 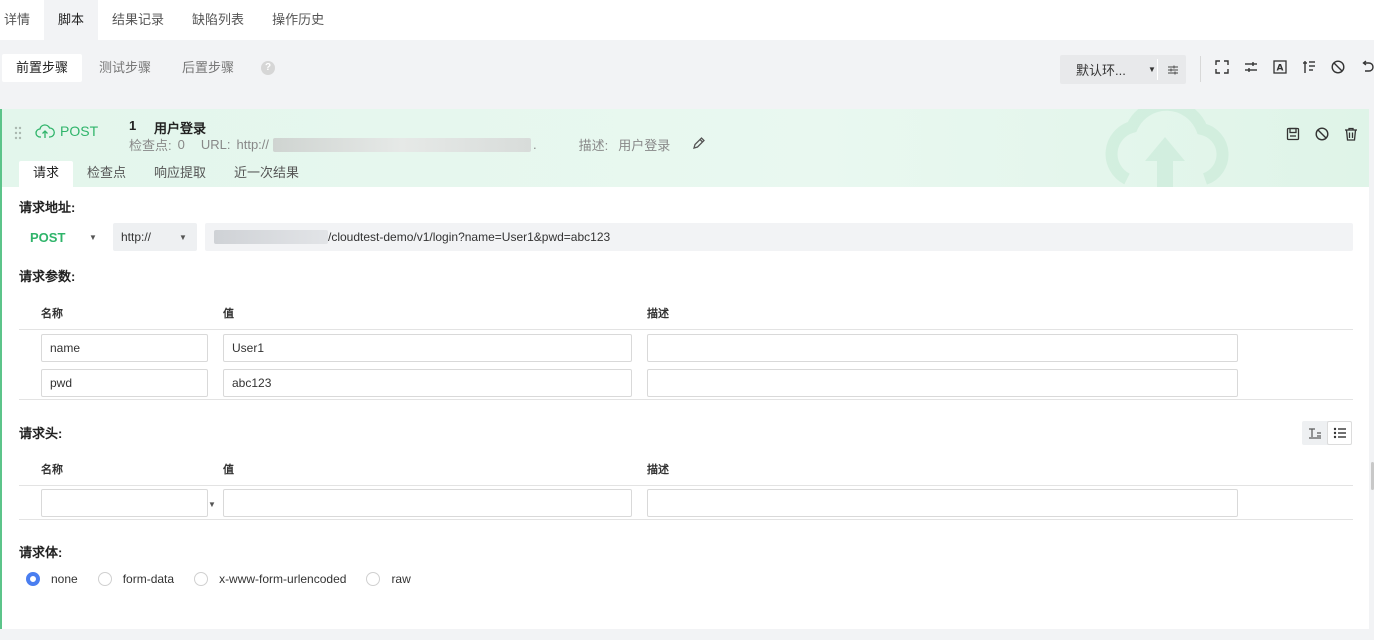 I want to click on body-type-raw: raw, so click(x=388, y=579).